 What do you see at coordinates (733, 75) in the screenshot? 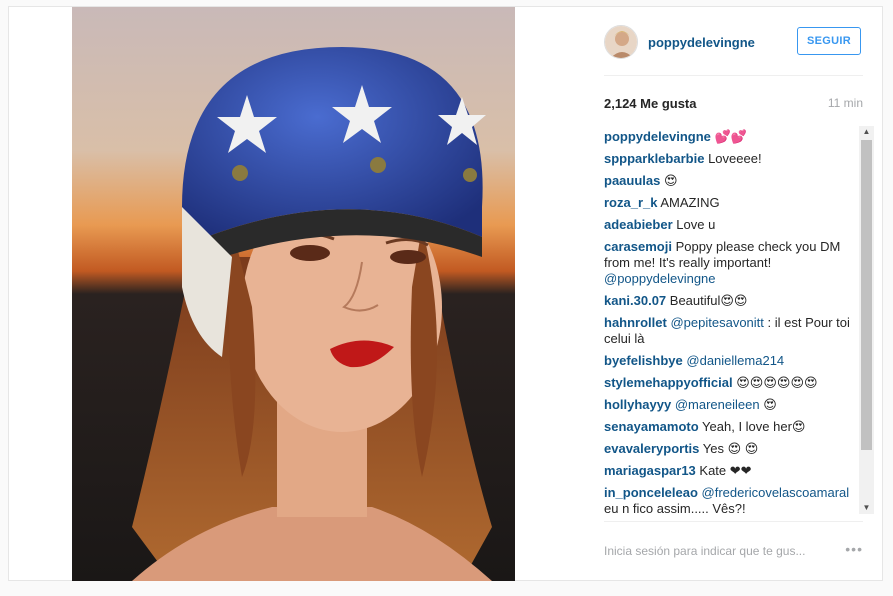
I see `header-divider` at bounding box center [733, 75].